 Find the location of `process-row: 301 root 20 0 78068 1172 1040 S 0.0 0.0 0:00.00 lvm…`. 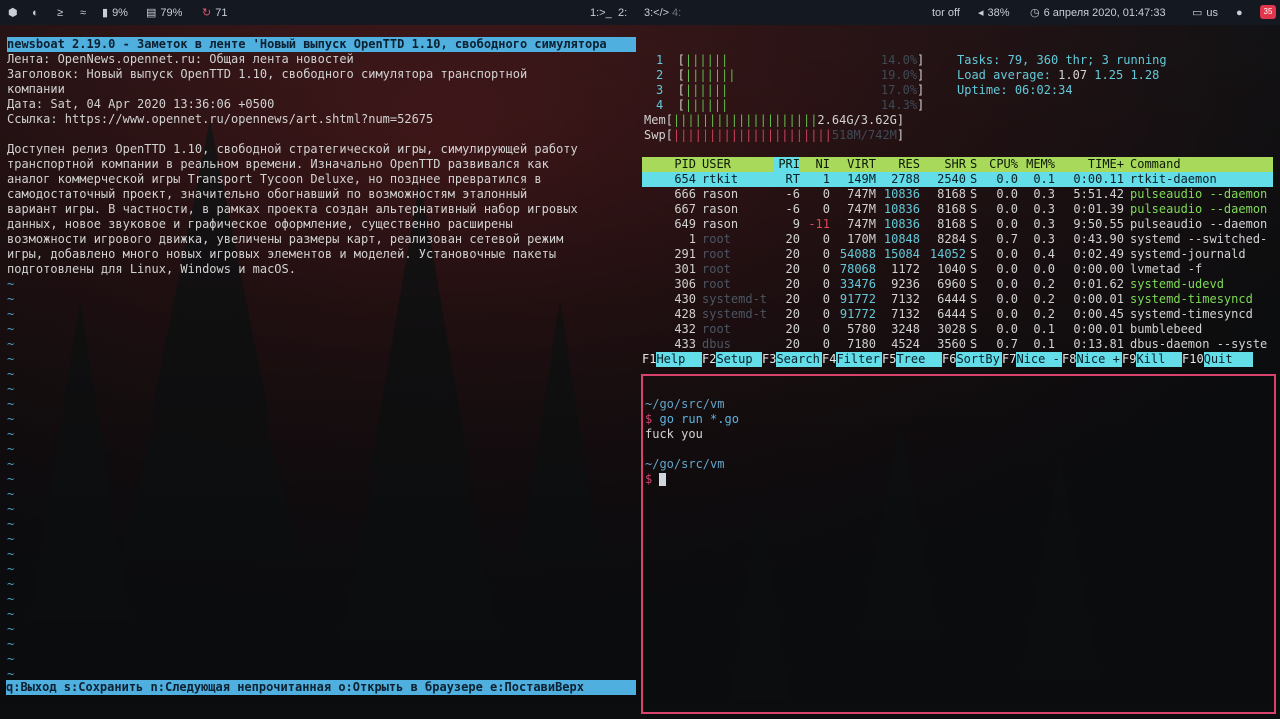

process-row: 301 root 20 0 78068 1172 1040 S 0.0 0.0 0:00.00 lvm… is located at coordinates (957, 269).